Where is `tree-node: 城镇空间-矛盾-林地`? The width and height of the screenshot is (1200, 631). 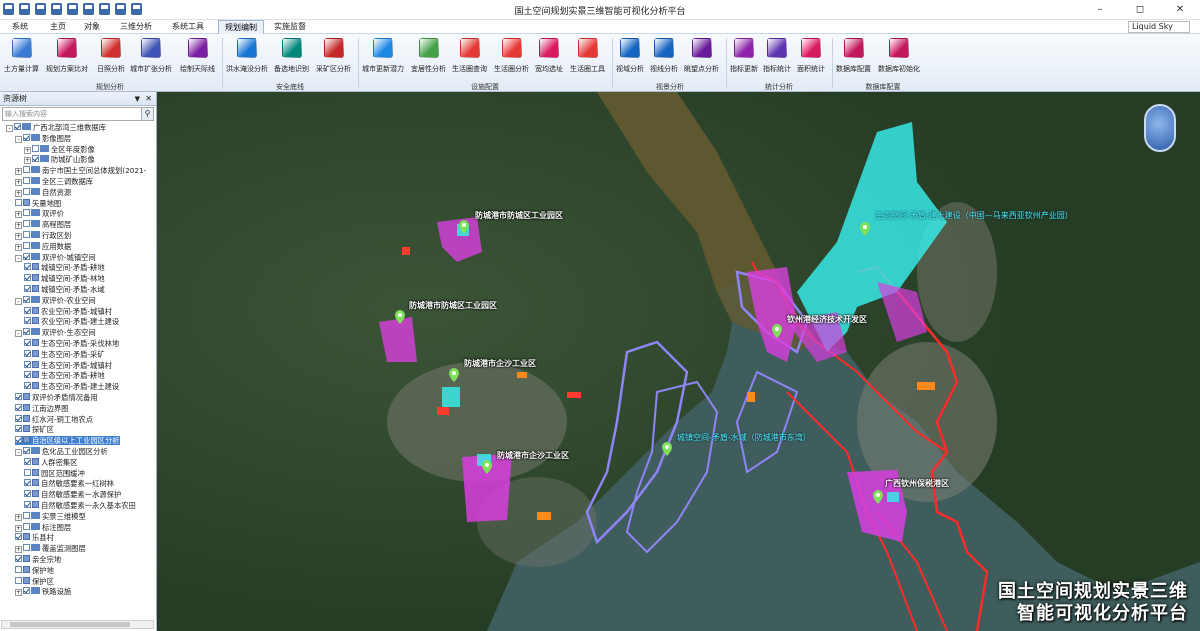
tree-node: 城镇空间-矛盾-林地 is located at coordinates (64, 278).